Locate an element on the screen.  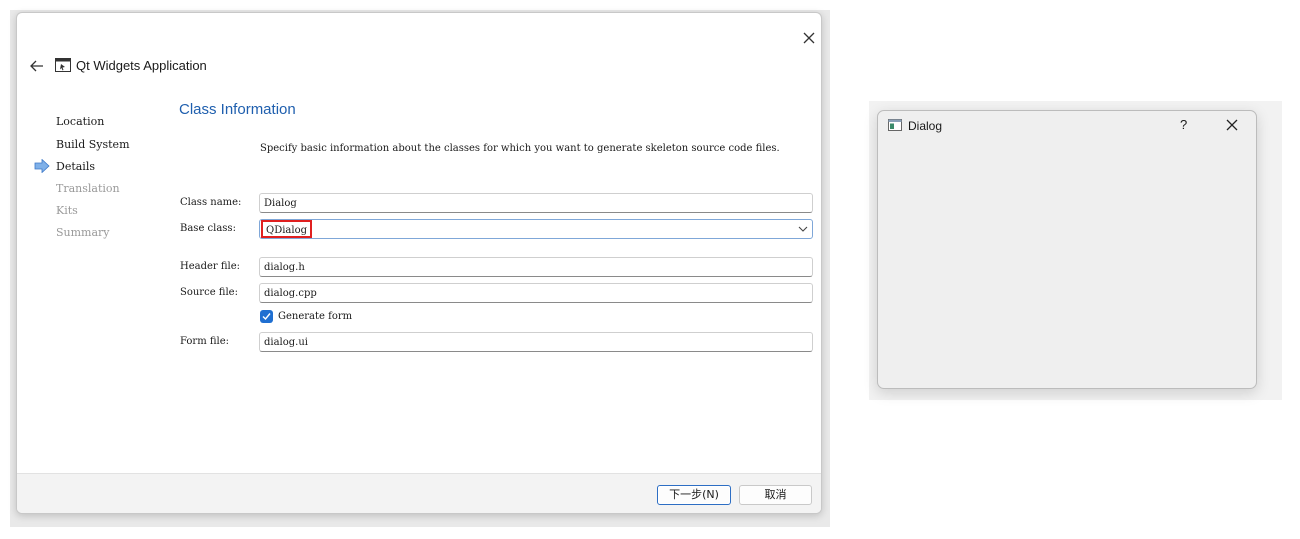
section-title: Class Information is located at coordinates (237, 109).